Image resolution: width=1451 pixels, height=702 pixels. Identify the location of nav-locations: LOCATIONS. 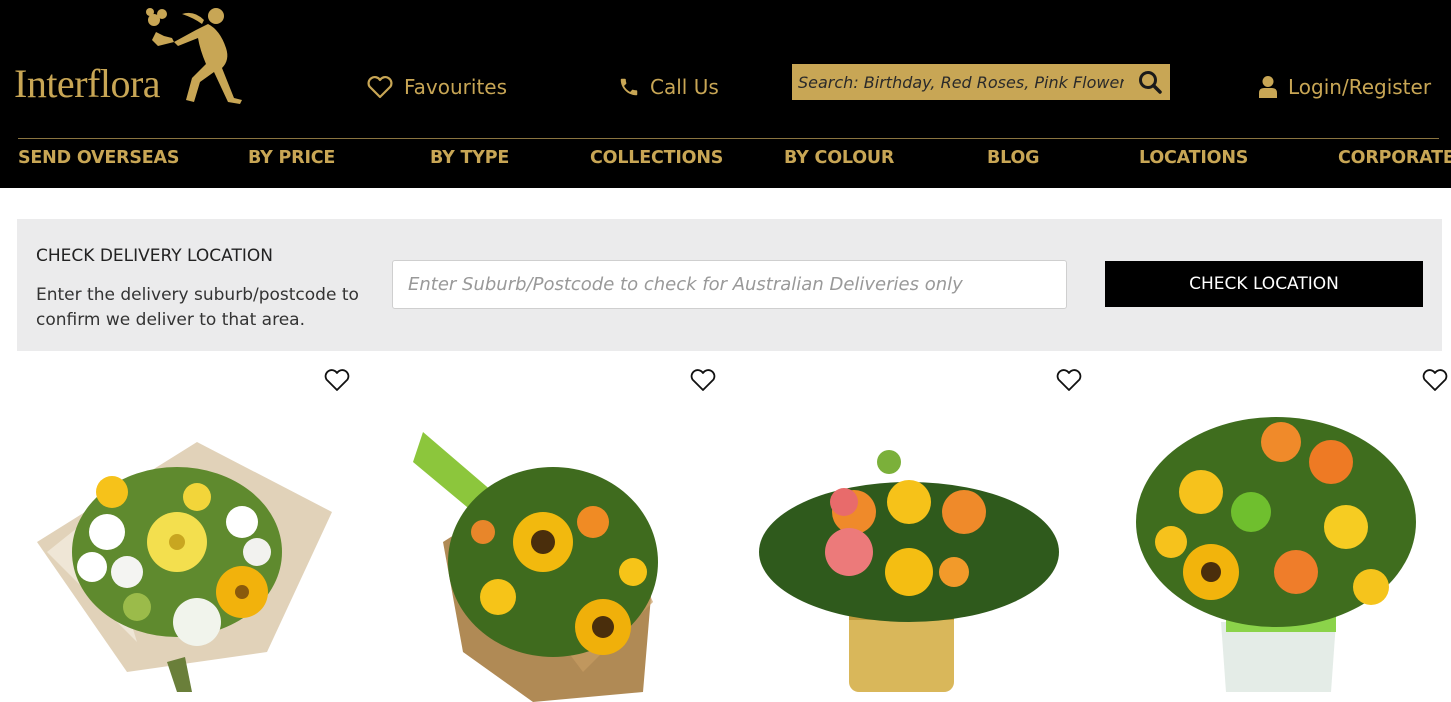
(1193, 158).